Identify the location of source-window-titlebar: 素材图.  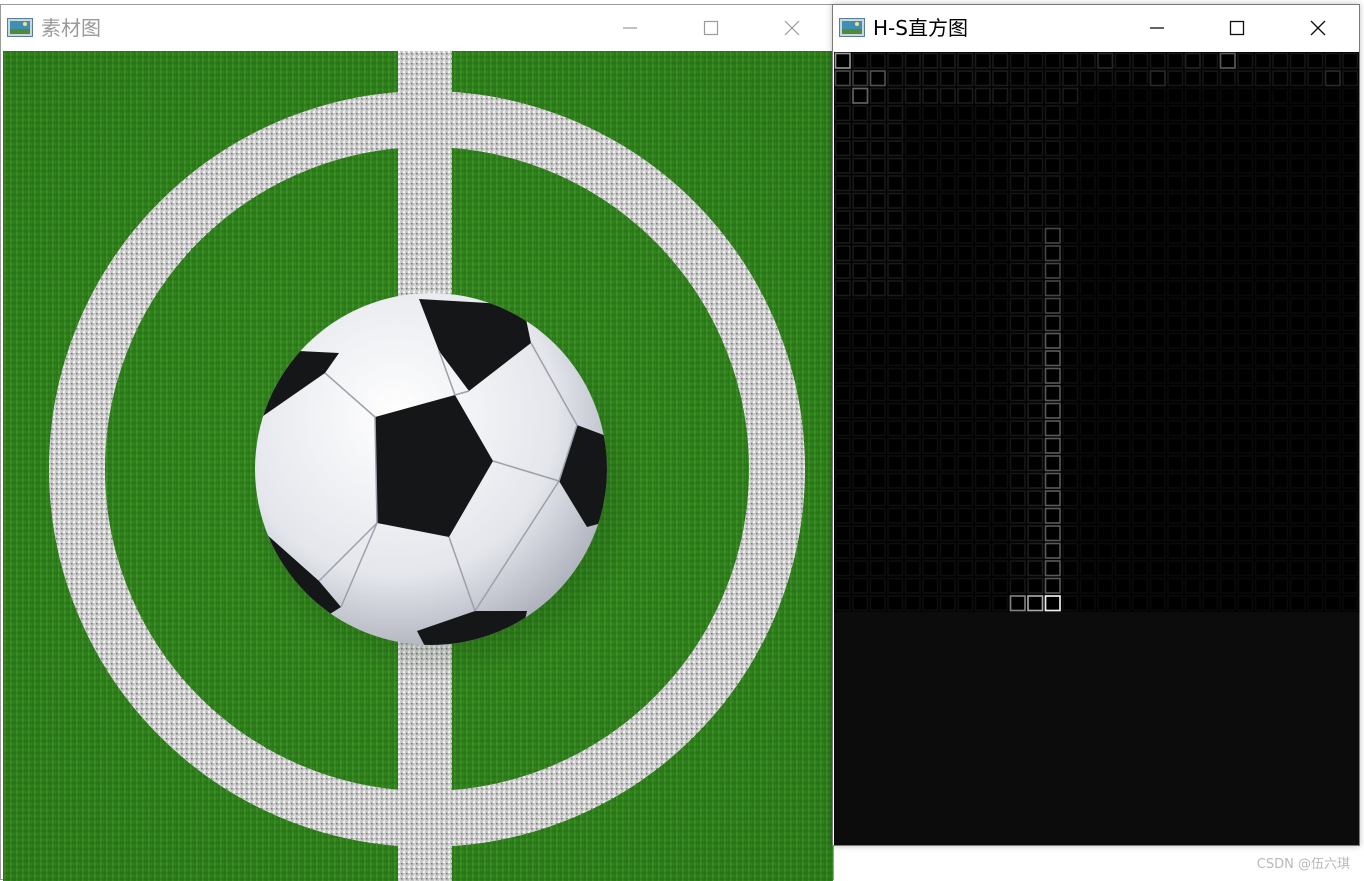
(417, 28).